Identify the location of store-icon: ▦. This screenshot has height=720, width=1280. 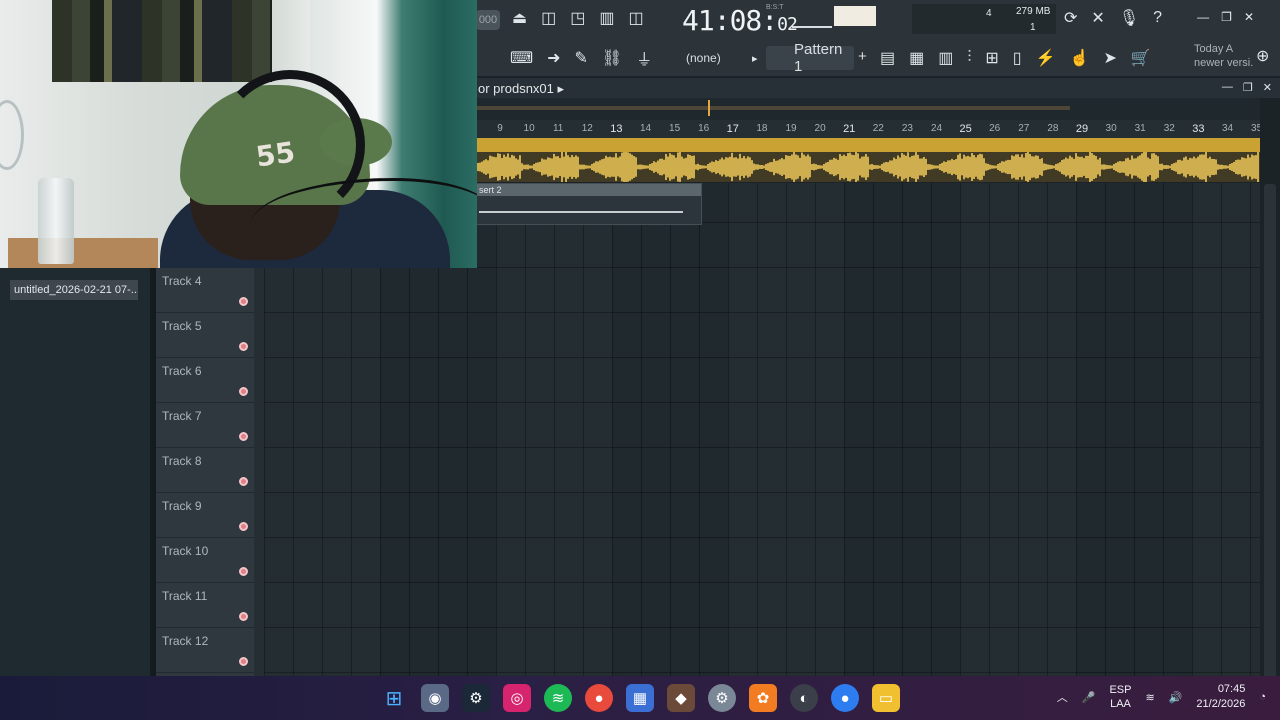
(640, 698).